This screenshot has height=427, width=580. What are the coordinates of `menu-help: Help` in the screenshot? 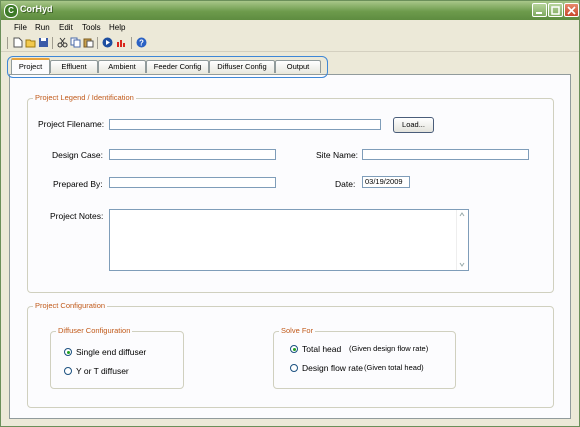 It's located at (117, 27).